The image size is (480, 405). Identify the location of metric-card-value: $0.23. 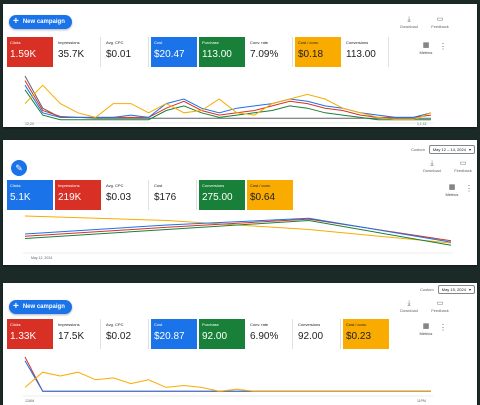
(359, 336).